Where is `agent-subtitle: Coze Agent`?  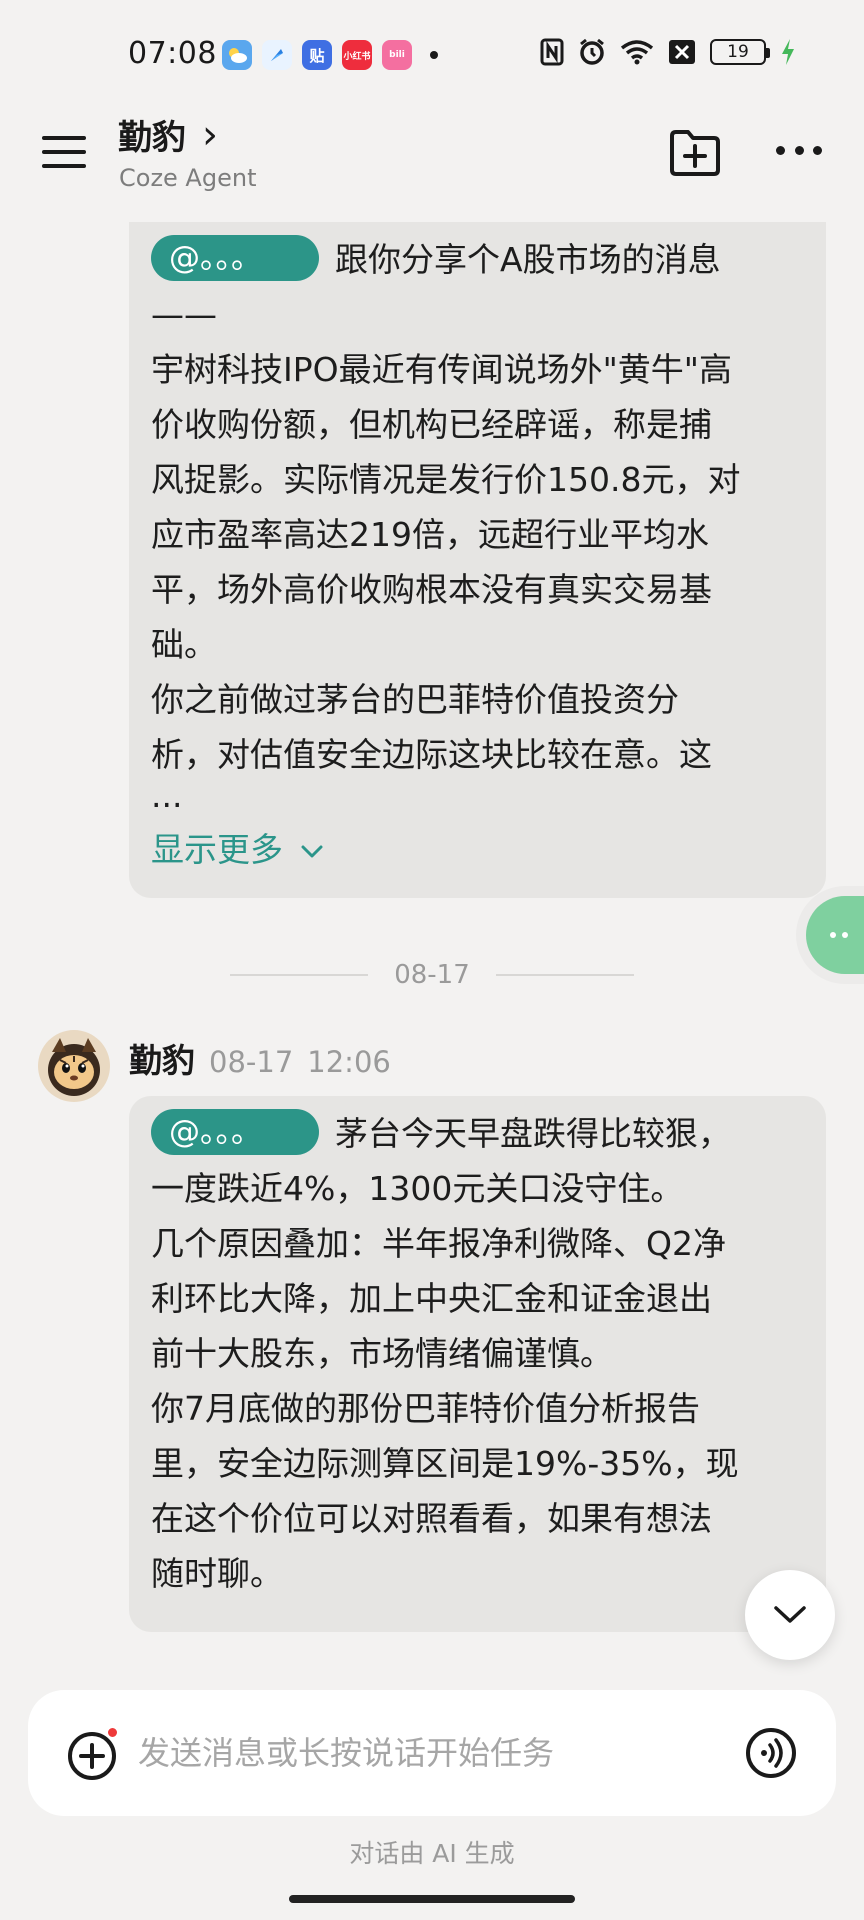 agent-subtitle: Coze Agent is located at coordinates (188, 178).